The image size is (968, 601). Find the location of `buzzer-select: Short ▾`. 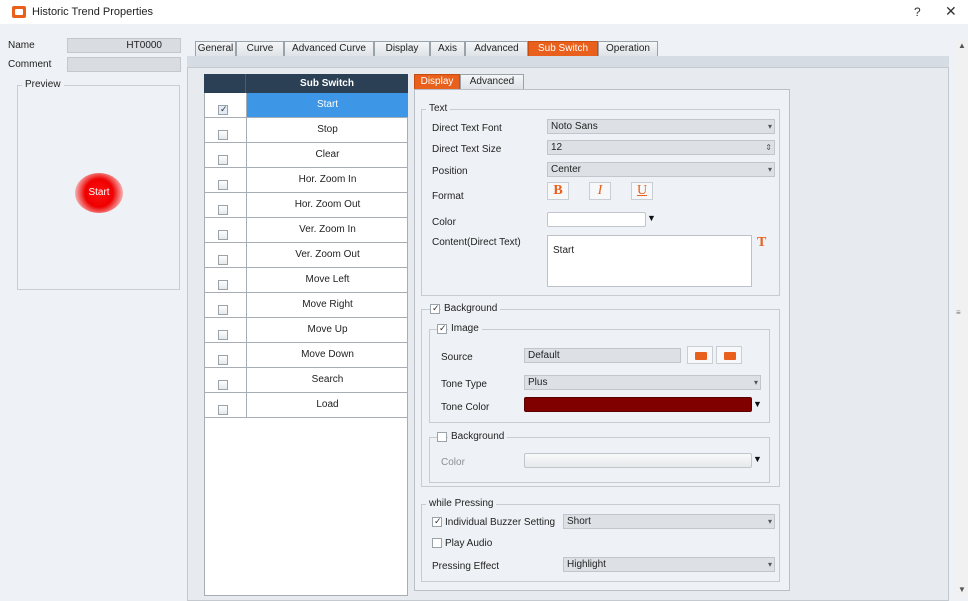

buzzer-select: Short ▾ is located at coordinates (669, 521).